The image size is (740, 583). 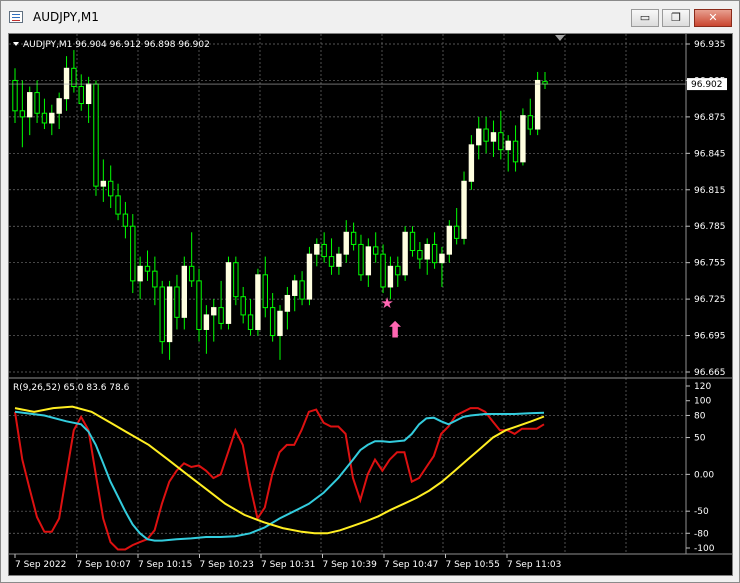 I want to click on level-label: 100, so click(x=702, y=402).